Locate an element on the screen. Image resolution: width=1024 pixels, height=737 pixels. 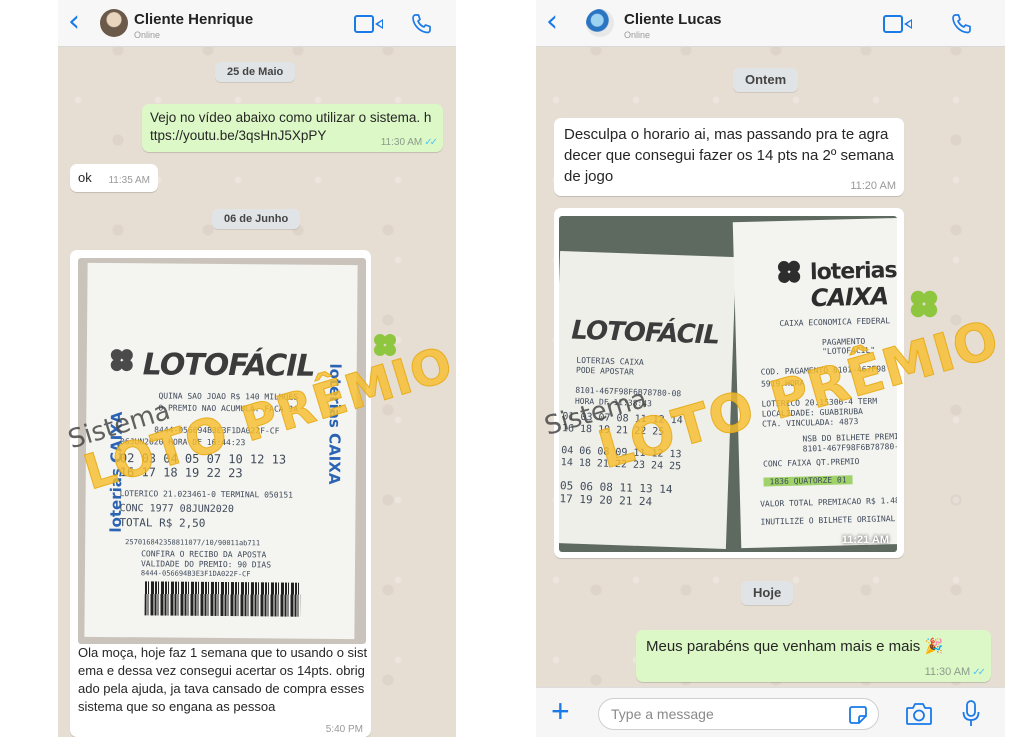
contact-name: Cliente Henrique is located at coordinates (193, 19).